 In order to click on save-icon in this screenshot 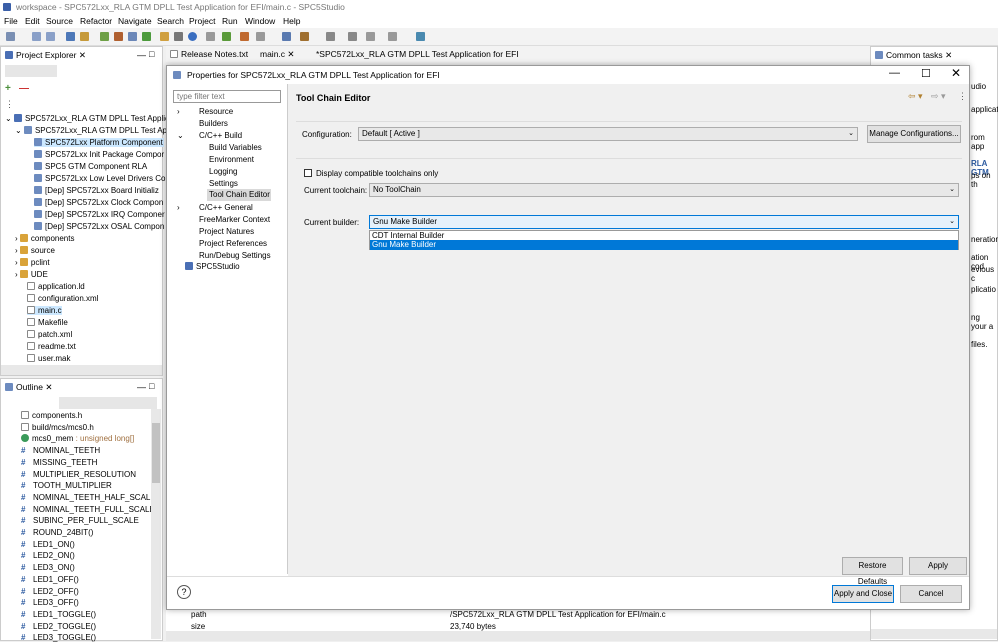, I will do `click(36, 36)`.